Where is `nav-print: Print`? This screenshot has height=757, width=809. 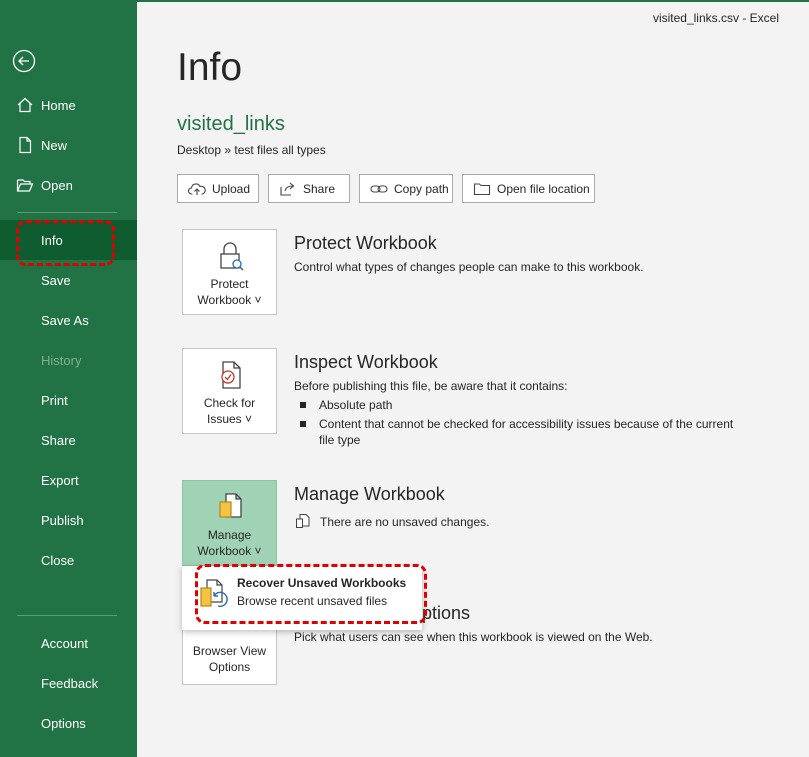
nav-print: Print is located at coordinates (68, 400).